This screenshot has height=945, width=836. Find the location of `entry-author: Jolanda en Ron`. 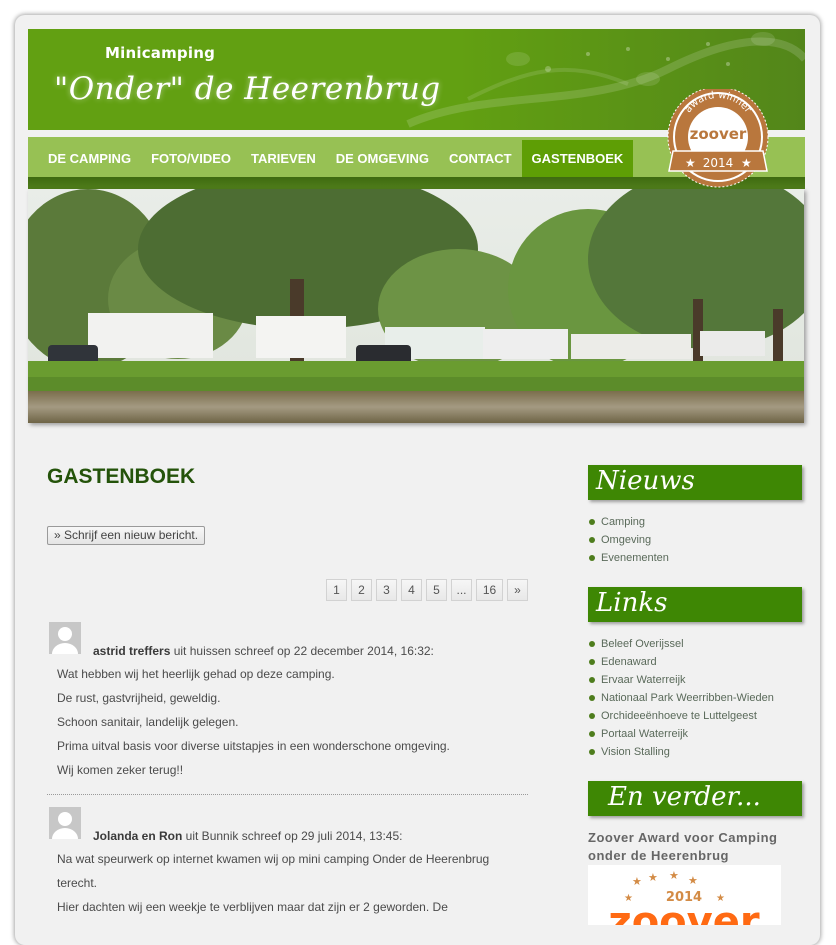

entry-author: Jolanda en Ron is located at coordinates (138, 836).